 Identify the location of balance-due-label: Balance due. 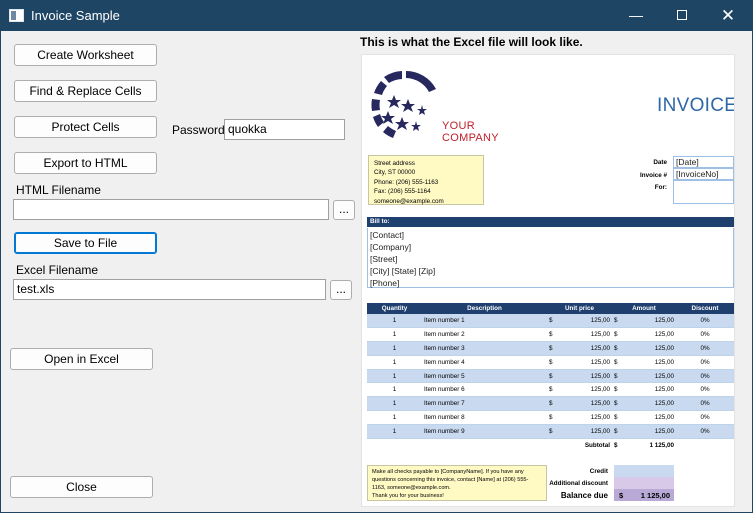
(584, 495).